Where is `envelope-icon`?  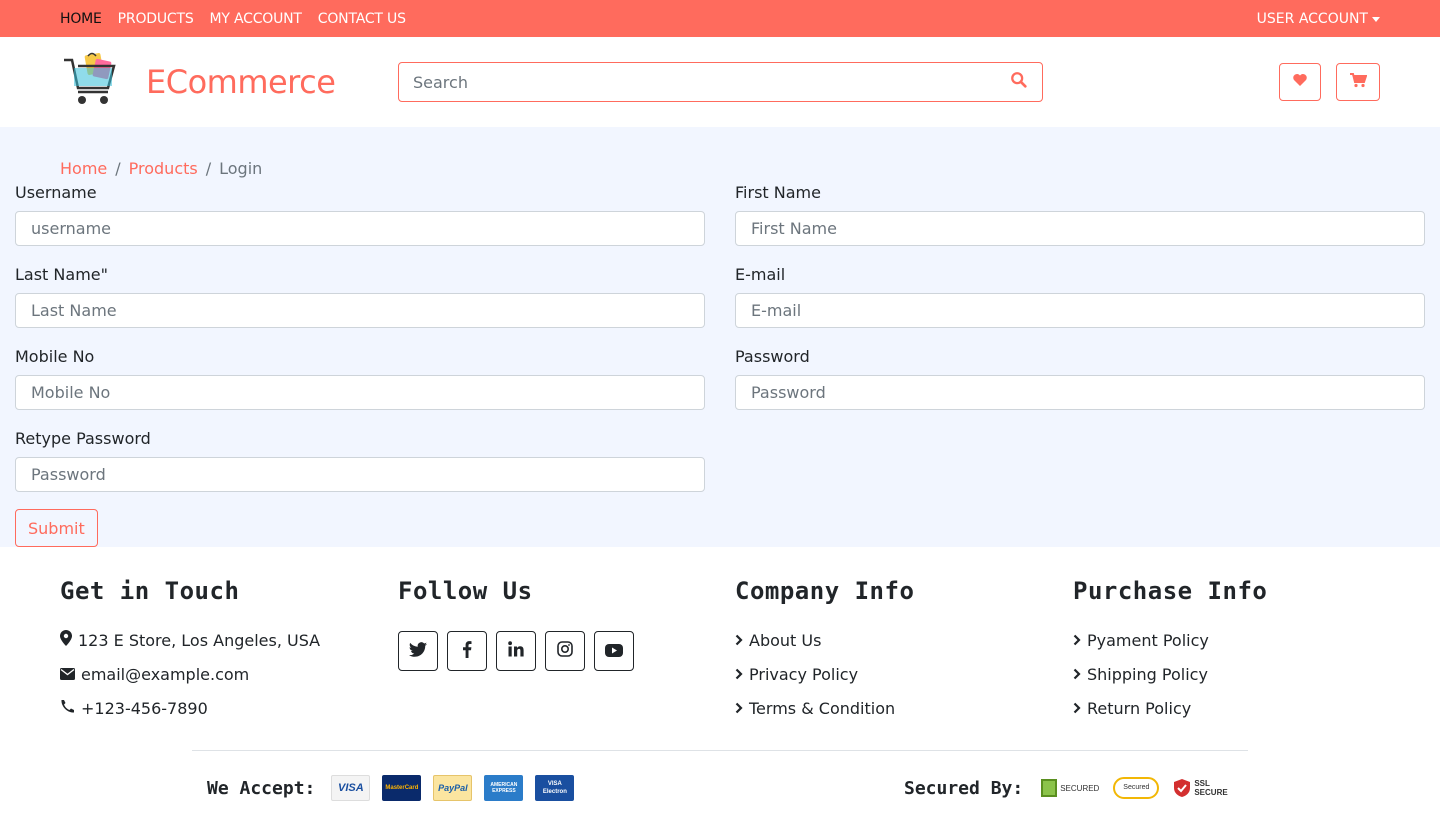
envelope-icon is located at coordinates (67, 674).